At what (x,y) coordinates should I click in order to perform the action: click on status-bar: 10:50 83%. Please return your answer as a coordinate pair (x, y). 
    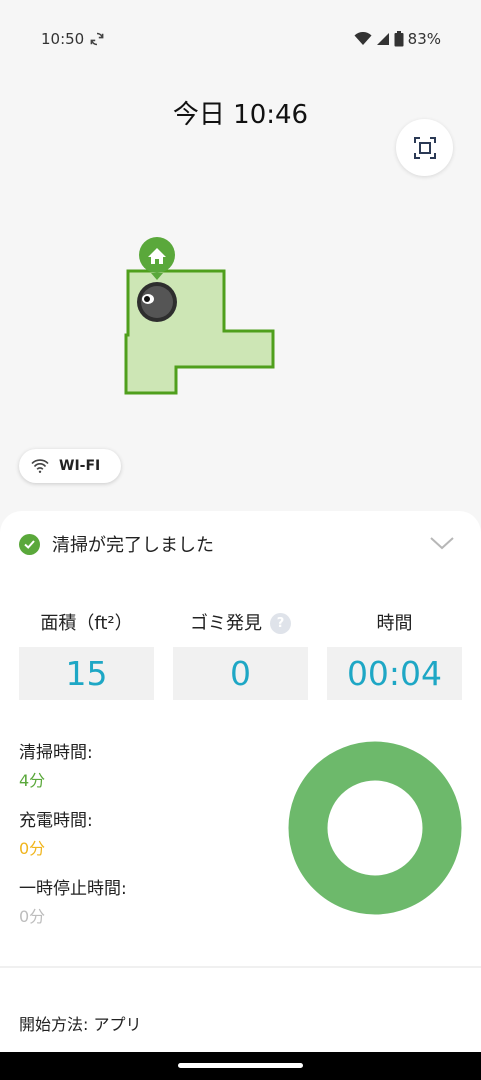
    Looking at the image, I should click on (240, 39).